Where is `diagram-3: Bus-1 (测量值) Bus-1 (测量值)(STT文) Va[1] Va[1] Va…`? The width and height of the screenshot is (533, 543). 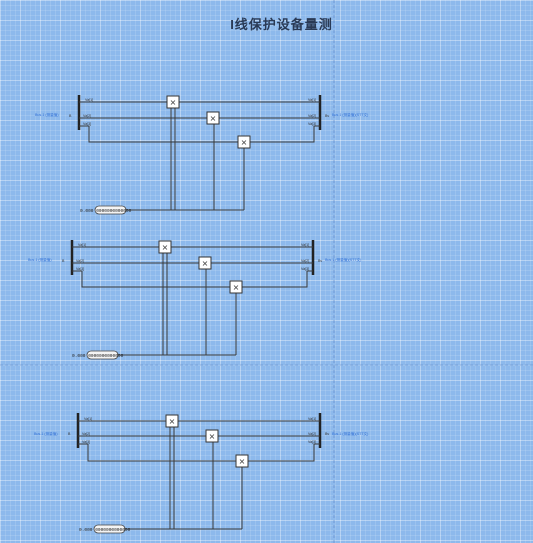
diagram-3: Bus-1 (测量值) Bus-1 (测量值)(STT文) Va[1] Va[1] Va… is located at coordinates (201, 473).